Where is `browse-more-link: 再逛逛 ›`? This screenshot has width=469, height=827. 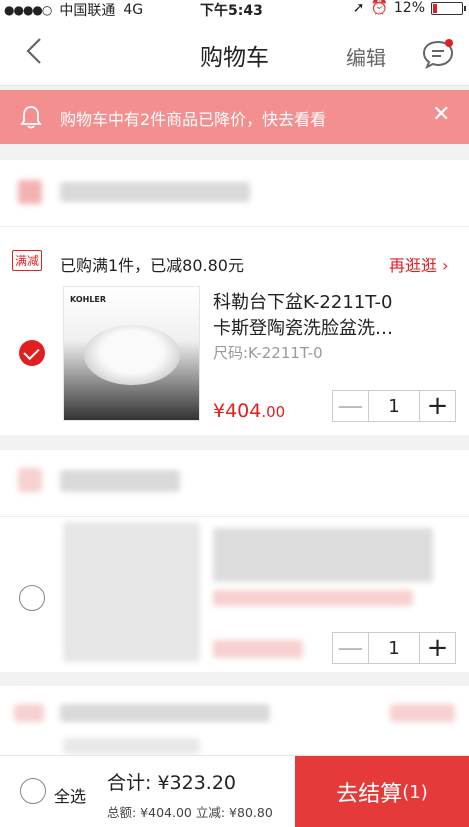
browse-more-link: 再逛逛 › is located at coordinates (419, 264).